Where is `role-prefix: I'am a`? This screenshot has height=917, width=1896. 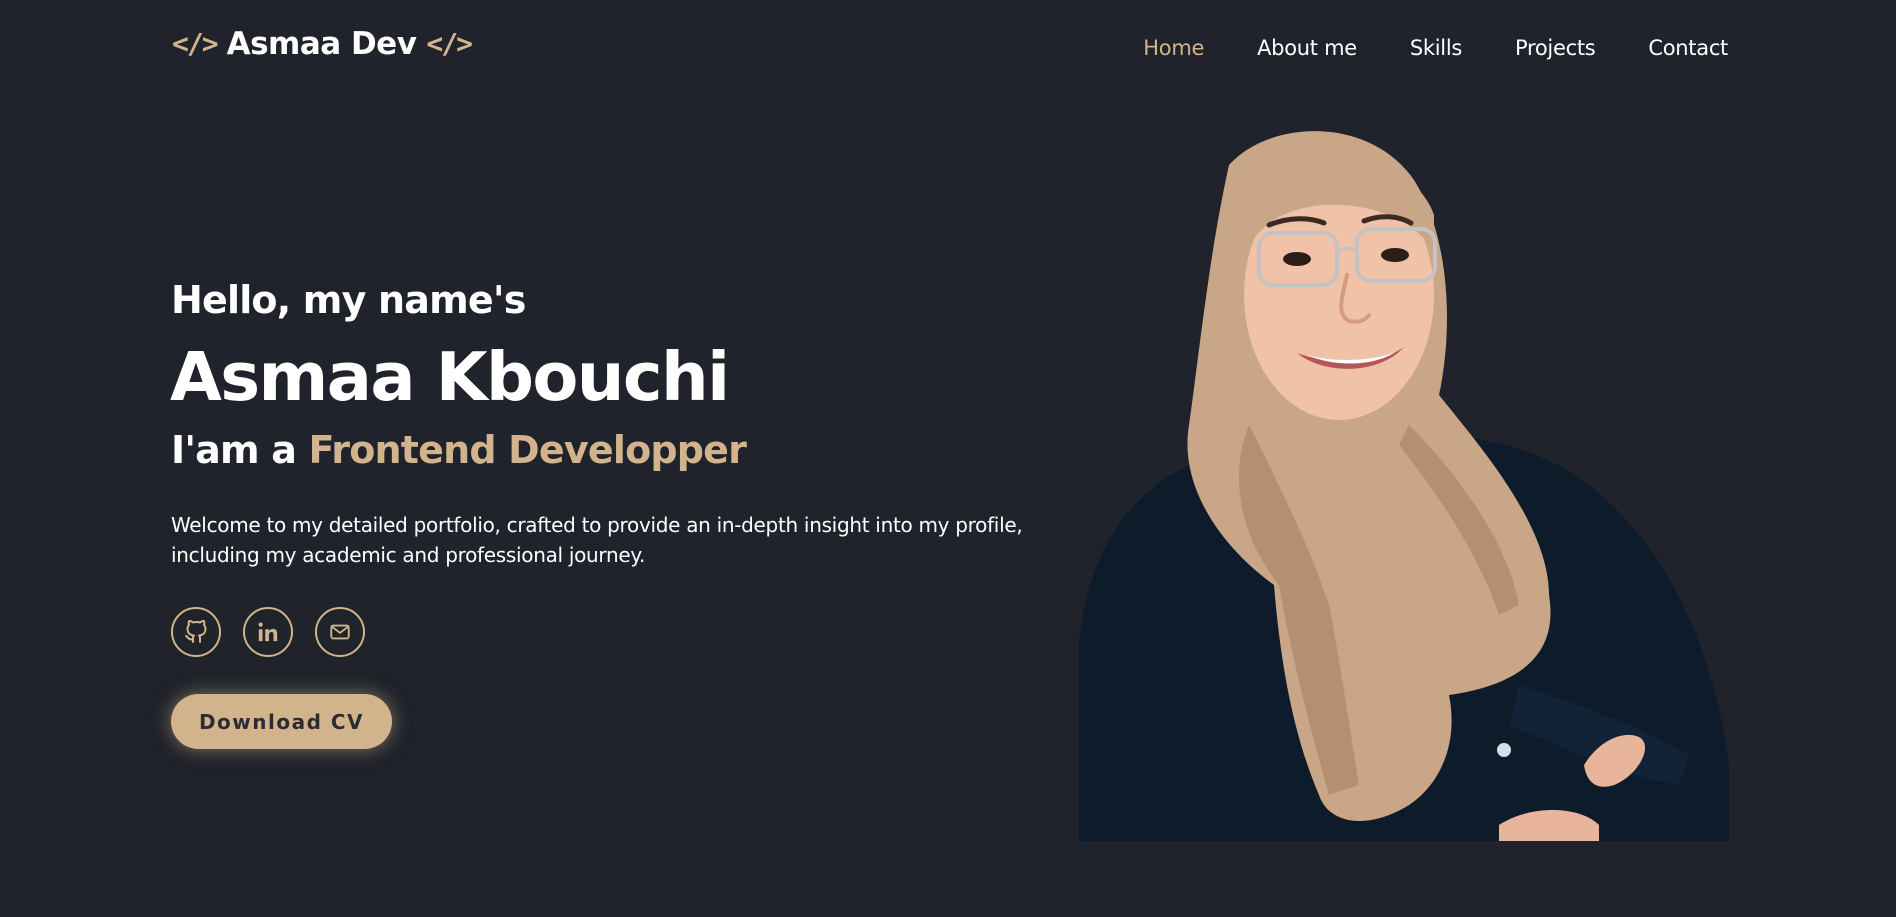 role-prefix: I'am a is located at coordinates (234, 450).